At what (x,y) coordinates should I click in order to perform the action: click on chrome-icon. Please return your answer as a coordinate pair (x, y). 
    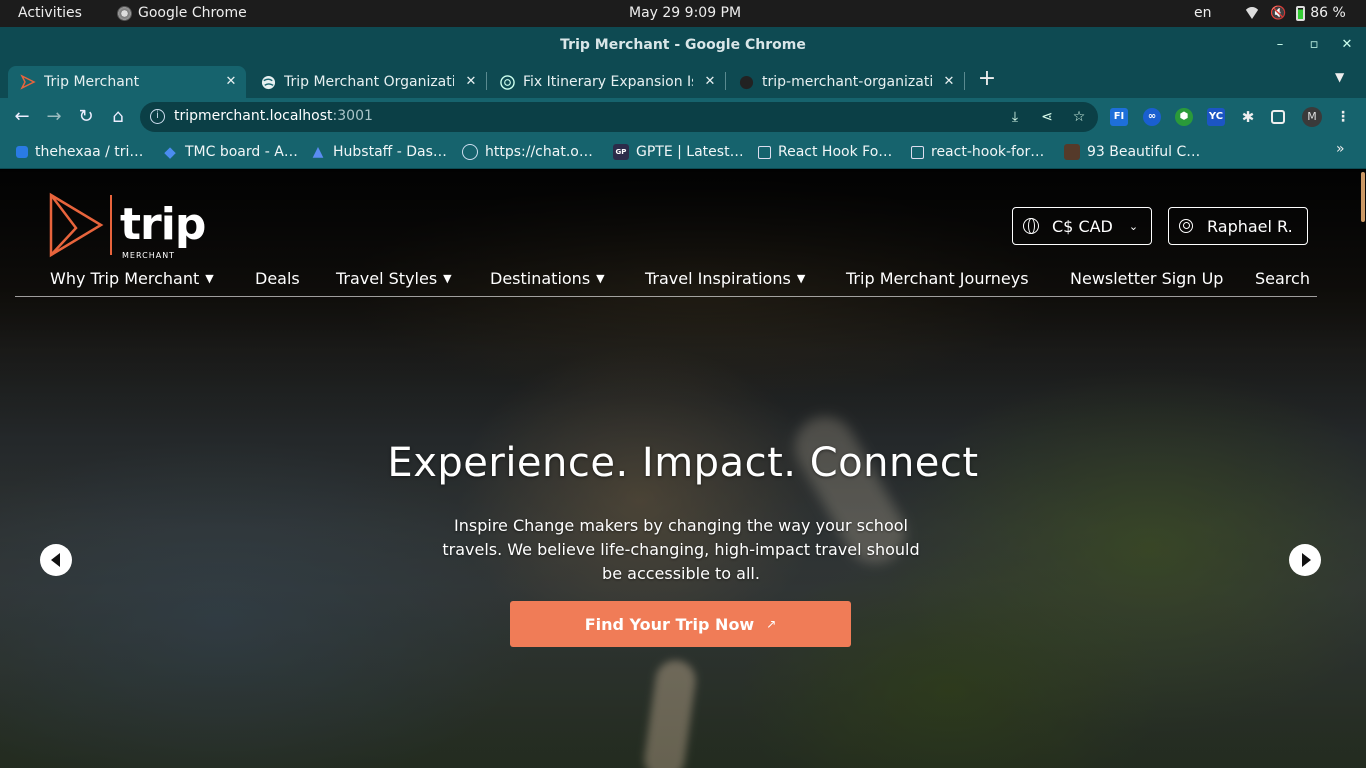
    Looking at the image, I should click on (124, 13).